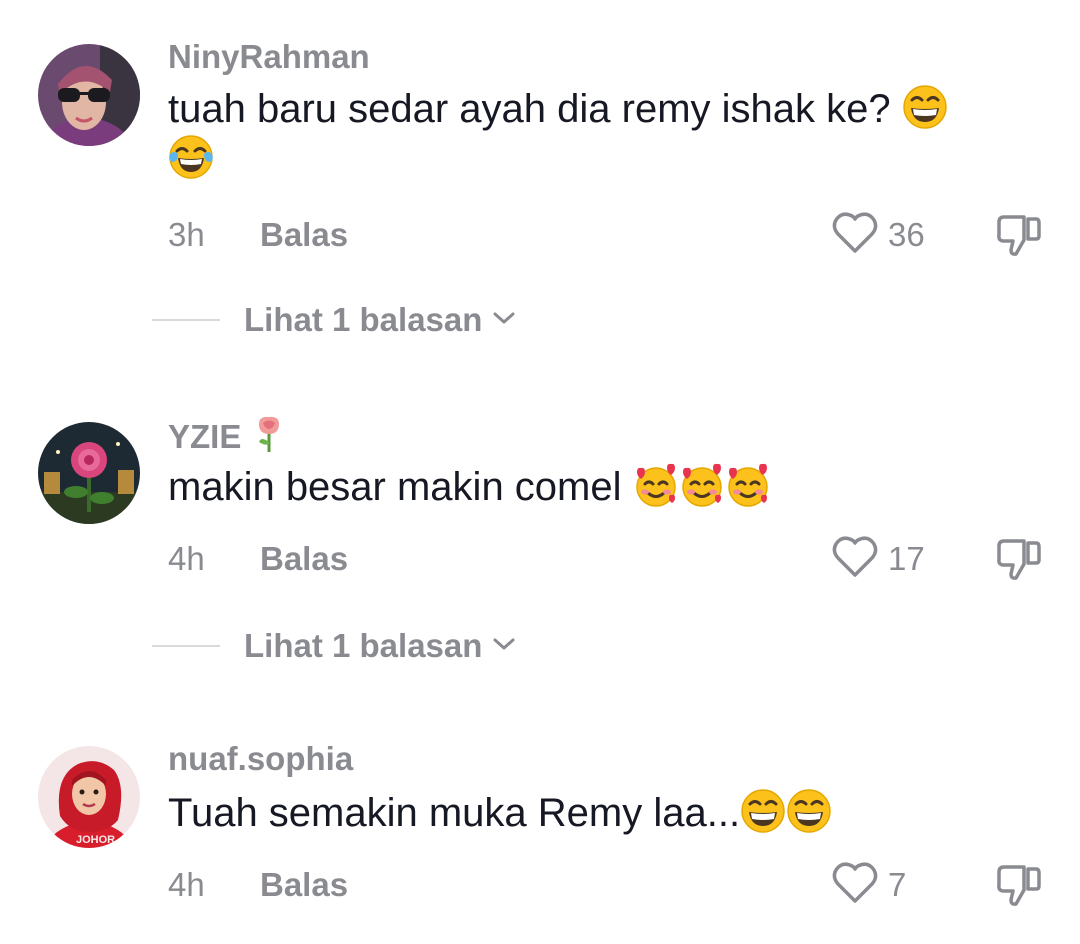  Describe the element at coordinates (186, 234) in the screenshot. I see `comment-time: 3h` at that location.